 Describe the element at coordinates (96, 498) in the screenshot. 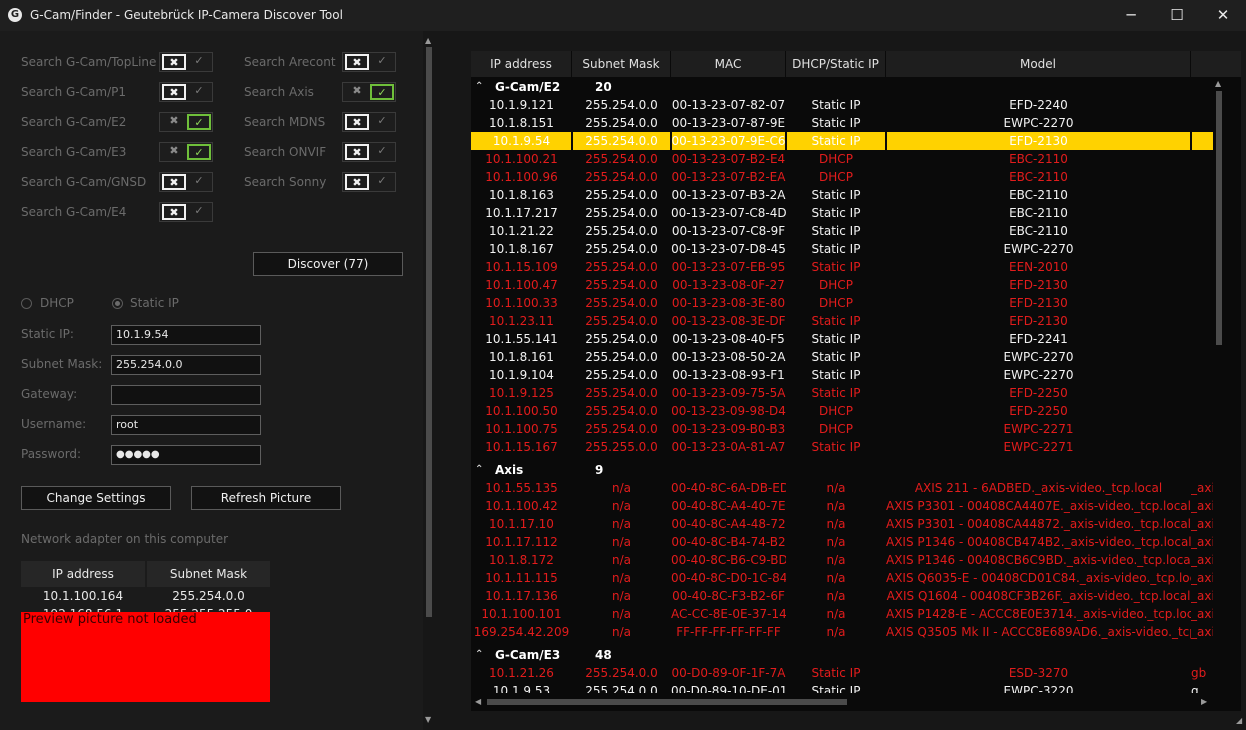

I see `change-settings-button: Change Settings` at that location.